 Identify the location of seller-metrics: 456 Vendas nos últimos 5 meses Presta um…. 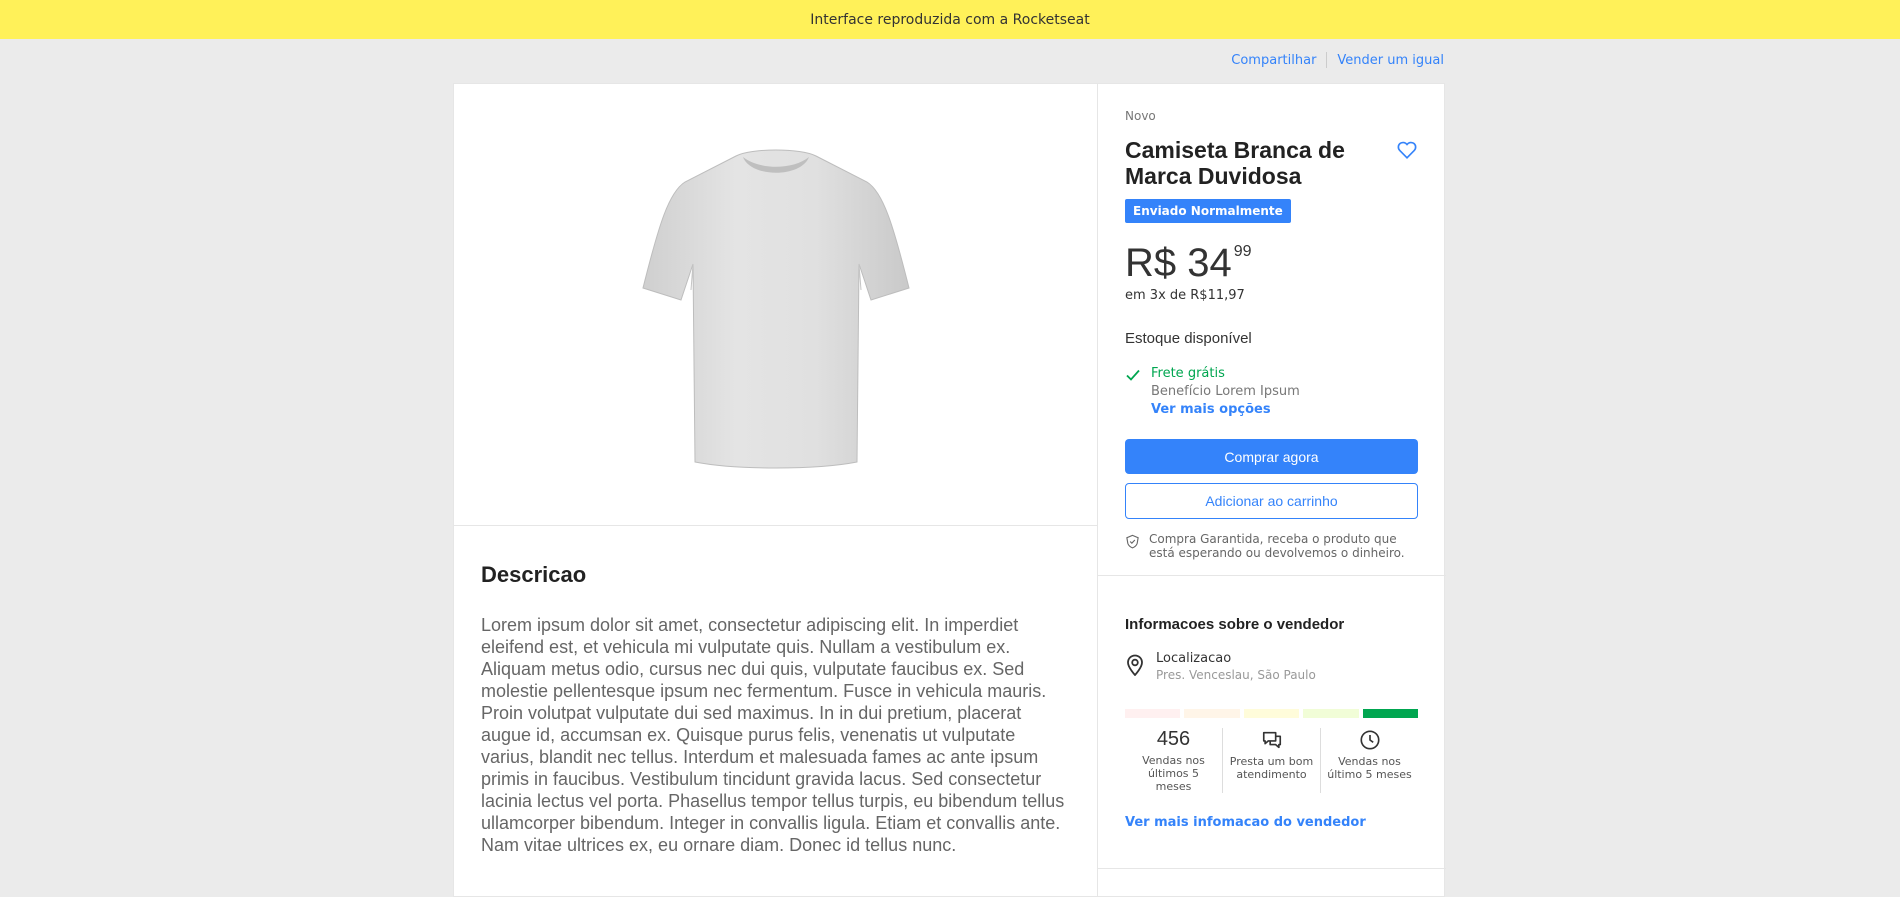
(1271, 760).